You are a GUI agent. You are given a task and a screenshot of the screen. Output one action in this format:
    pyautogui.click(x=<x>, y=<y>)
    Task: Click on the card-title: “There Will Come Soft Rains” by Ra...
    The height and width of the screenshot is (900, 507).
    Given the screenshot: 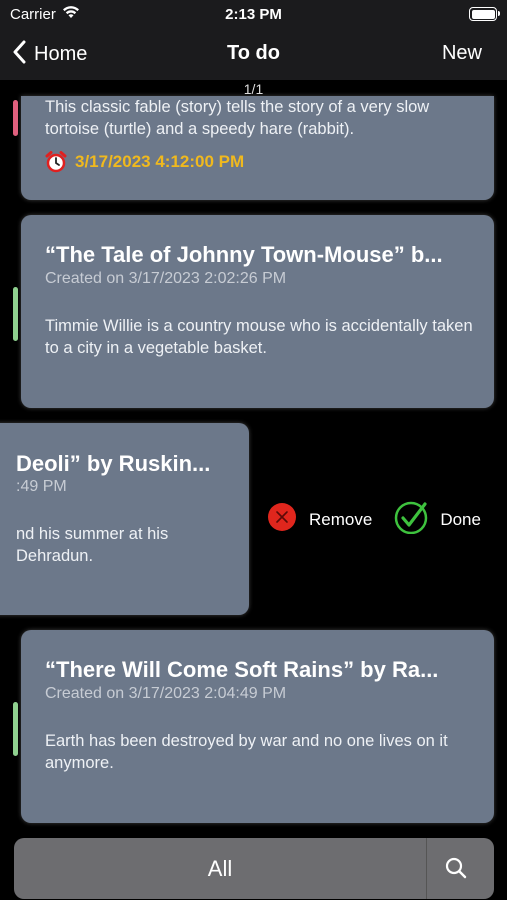 What is the action you would take?
    pyautogui.click(x=242, y=669)
    